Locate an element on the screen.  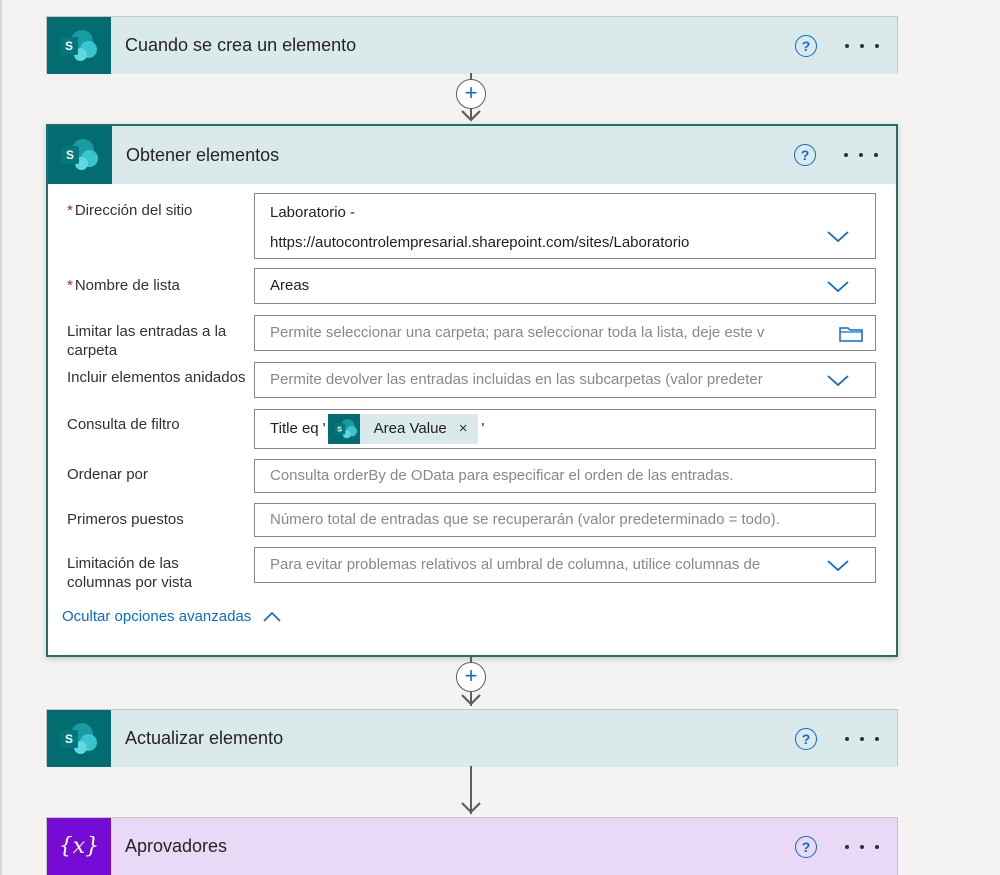
list-name-value: Areas is located at coordinates (290, 285).